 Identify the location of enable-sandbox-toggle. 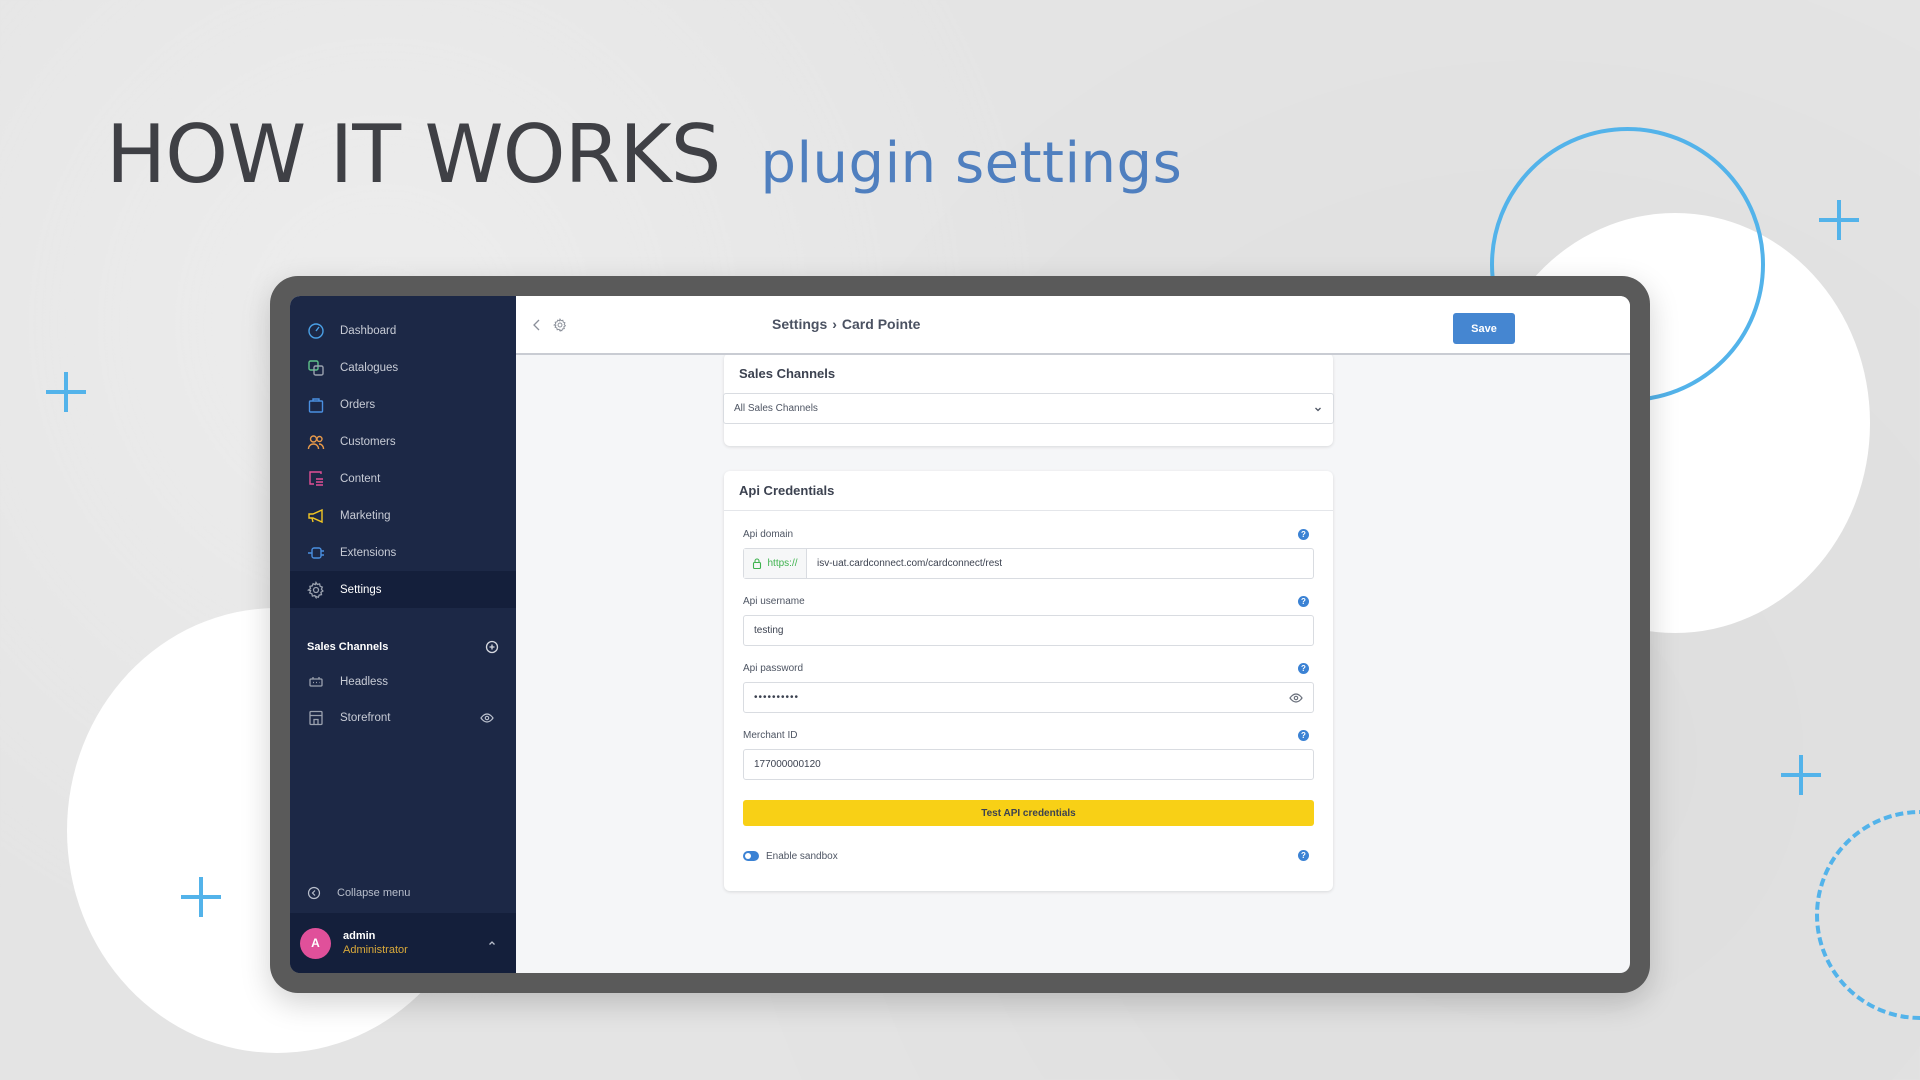
(751, 856).